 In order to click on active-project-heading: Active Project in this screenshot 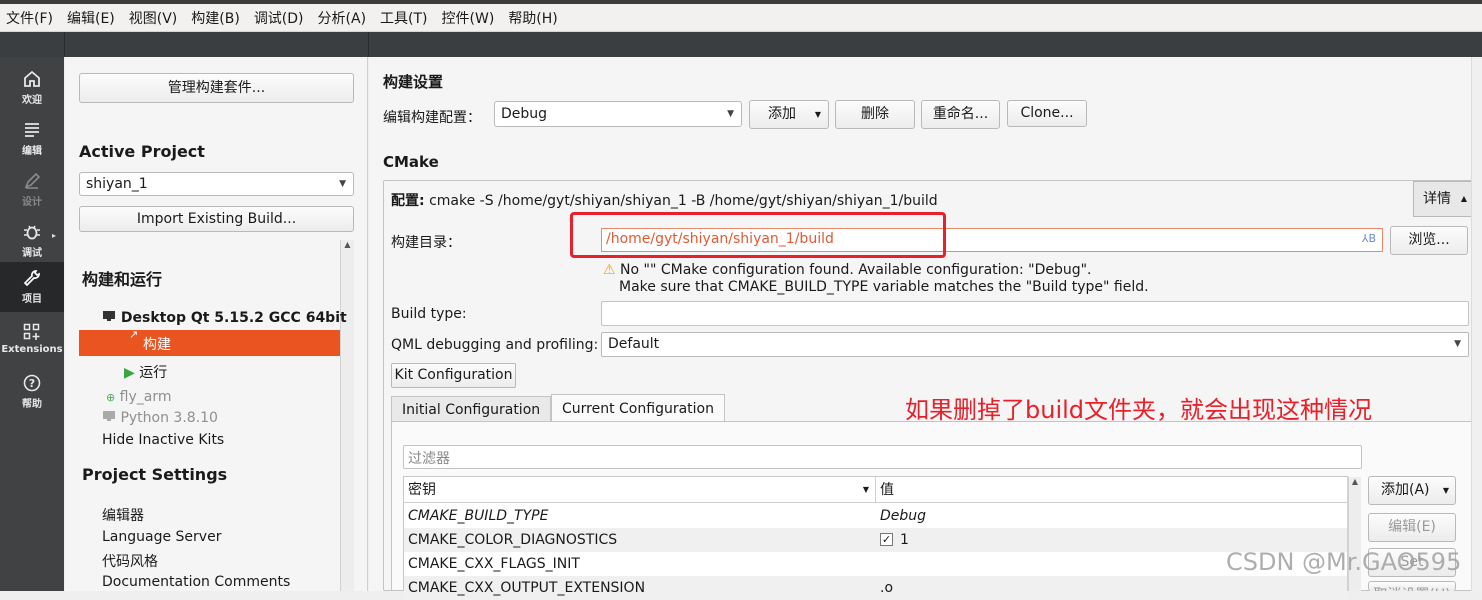, I will do `click(142, 151)`.